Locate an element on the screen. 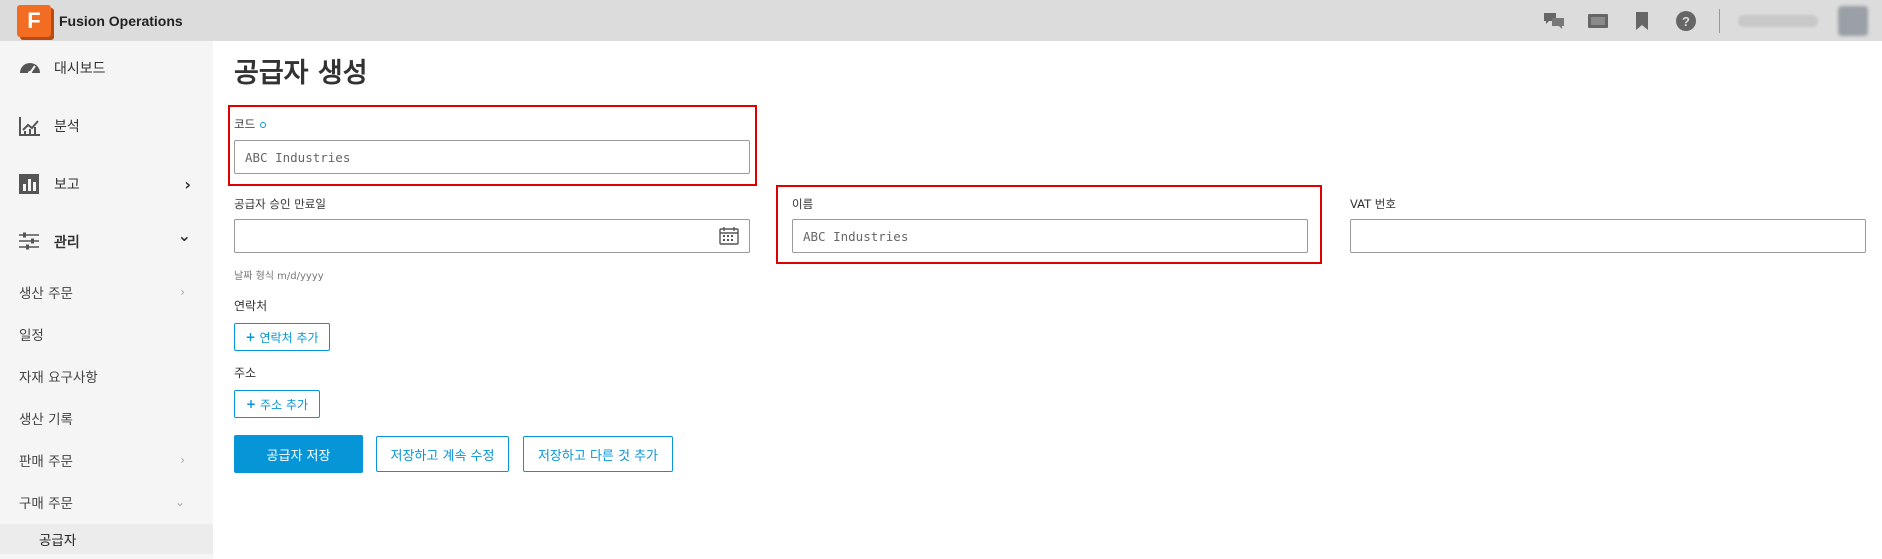 The image size is (1882, 559). sidebar-subitem-label: 판매 주문 is located at coordinates (46, 462).